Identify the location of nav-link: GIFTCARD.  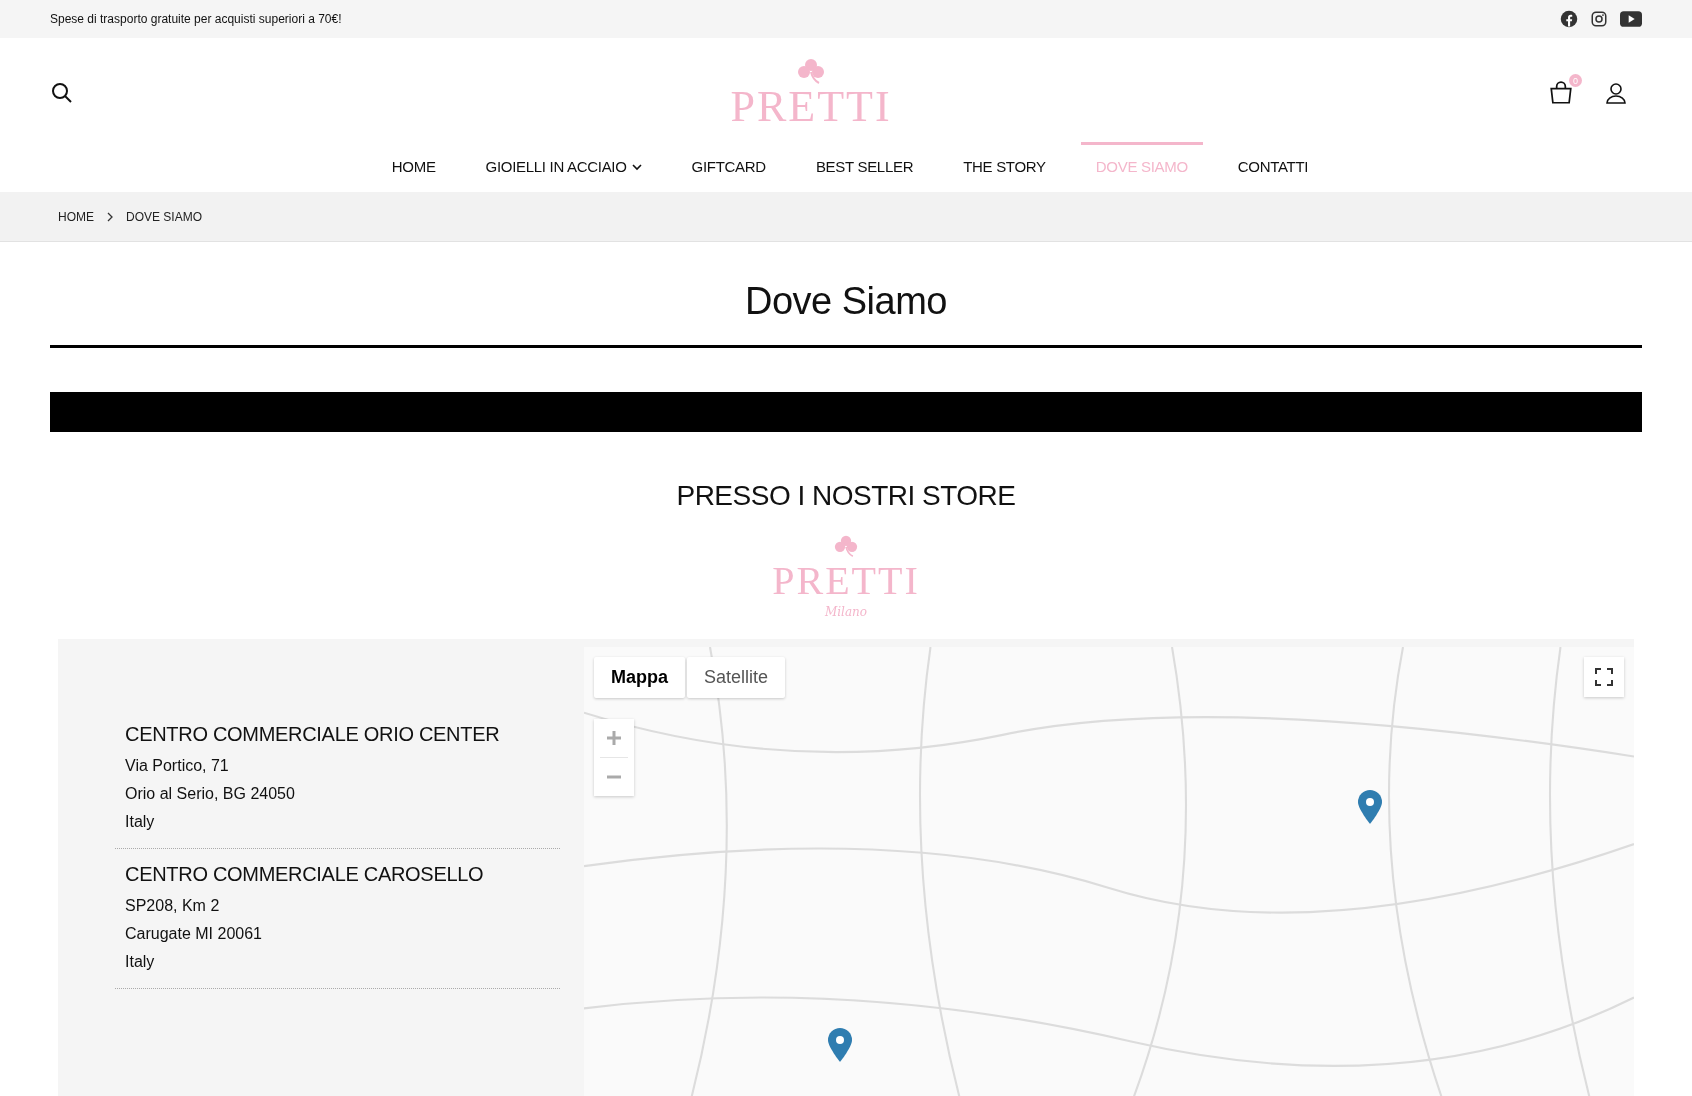
(728, 162).